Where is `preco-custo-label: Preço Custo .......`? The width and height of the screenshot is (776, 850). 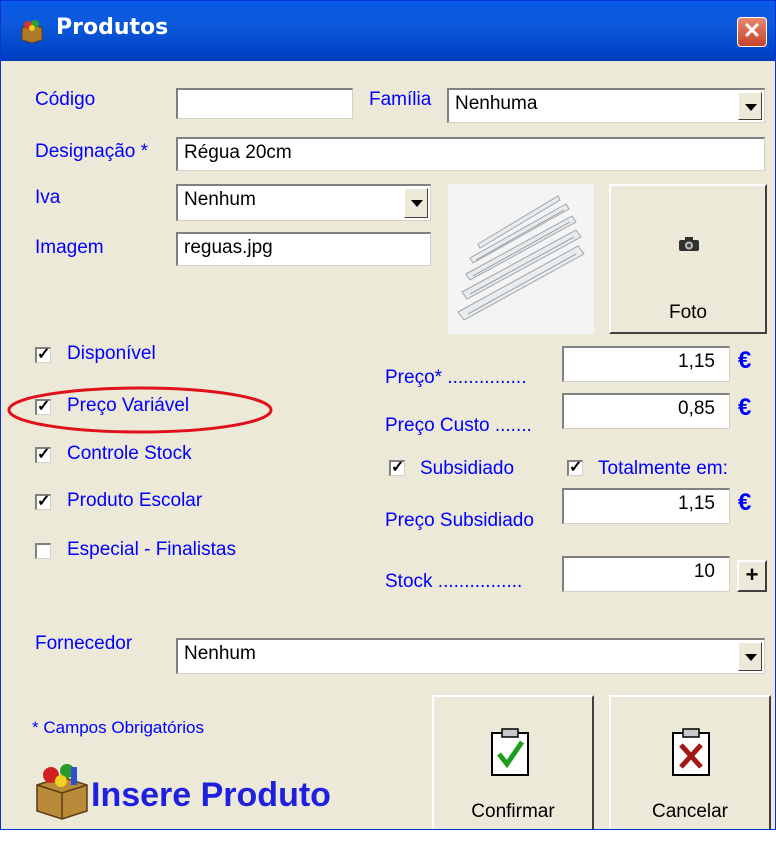 preco-custo-label: Preço Custo ....... is located at coordinates (458, 425).